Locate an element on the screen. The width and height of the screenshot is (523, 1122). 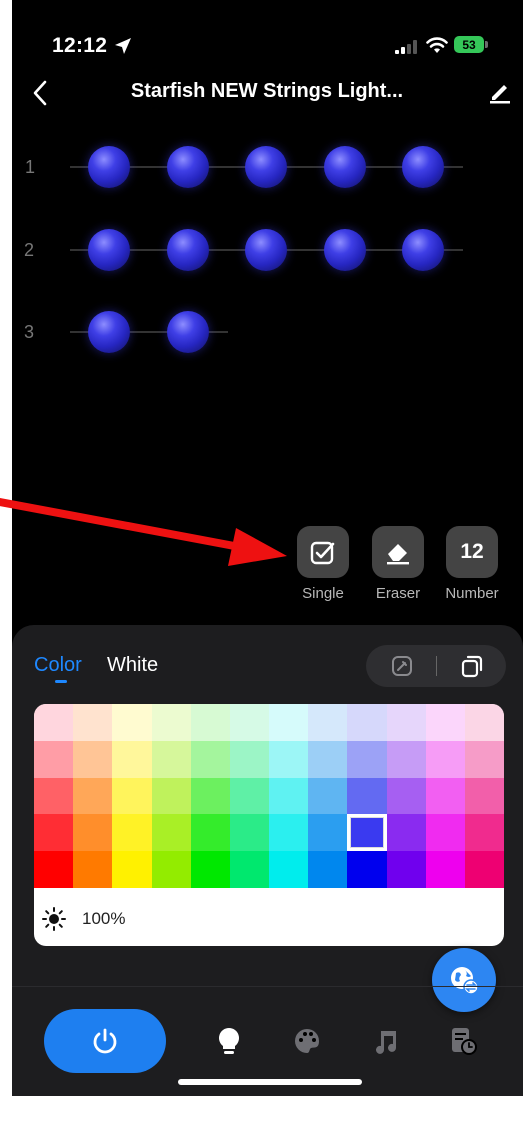
tab-color: Color is located at coordinates (58, 665).